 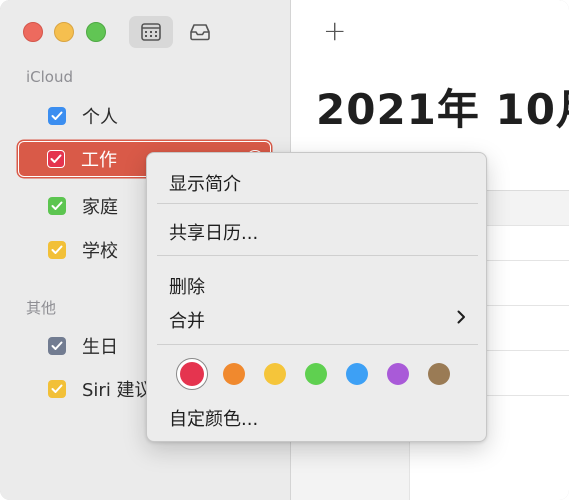 What do you see at coordinates (100, 347) in the screenshot?
I see `calendar-label: 生日` at bounding box center [100, 347].